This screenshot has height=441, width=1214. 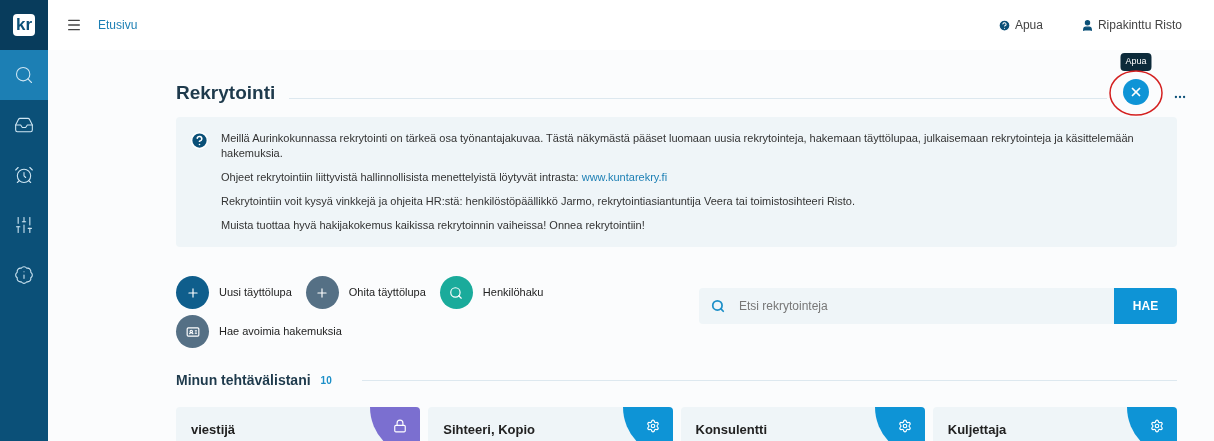 I want to click on logo: kr, so click(x=24, y=25).